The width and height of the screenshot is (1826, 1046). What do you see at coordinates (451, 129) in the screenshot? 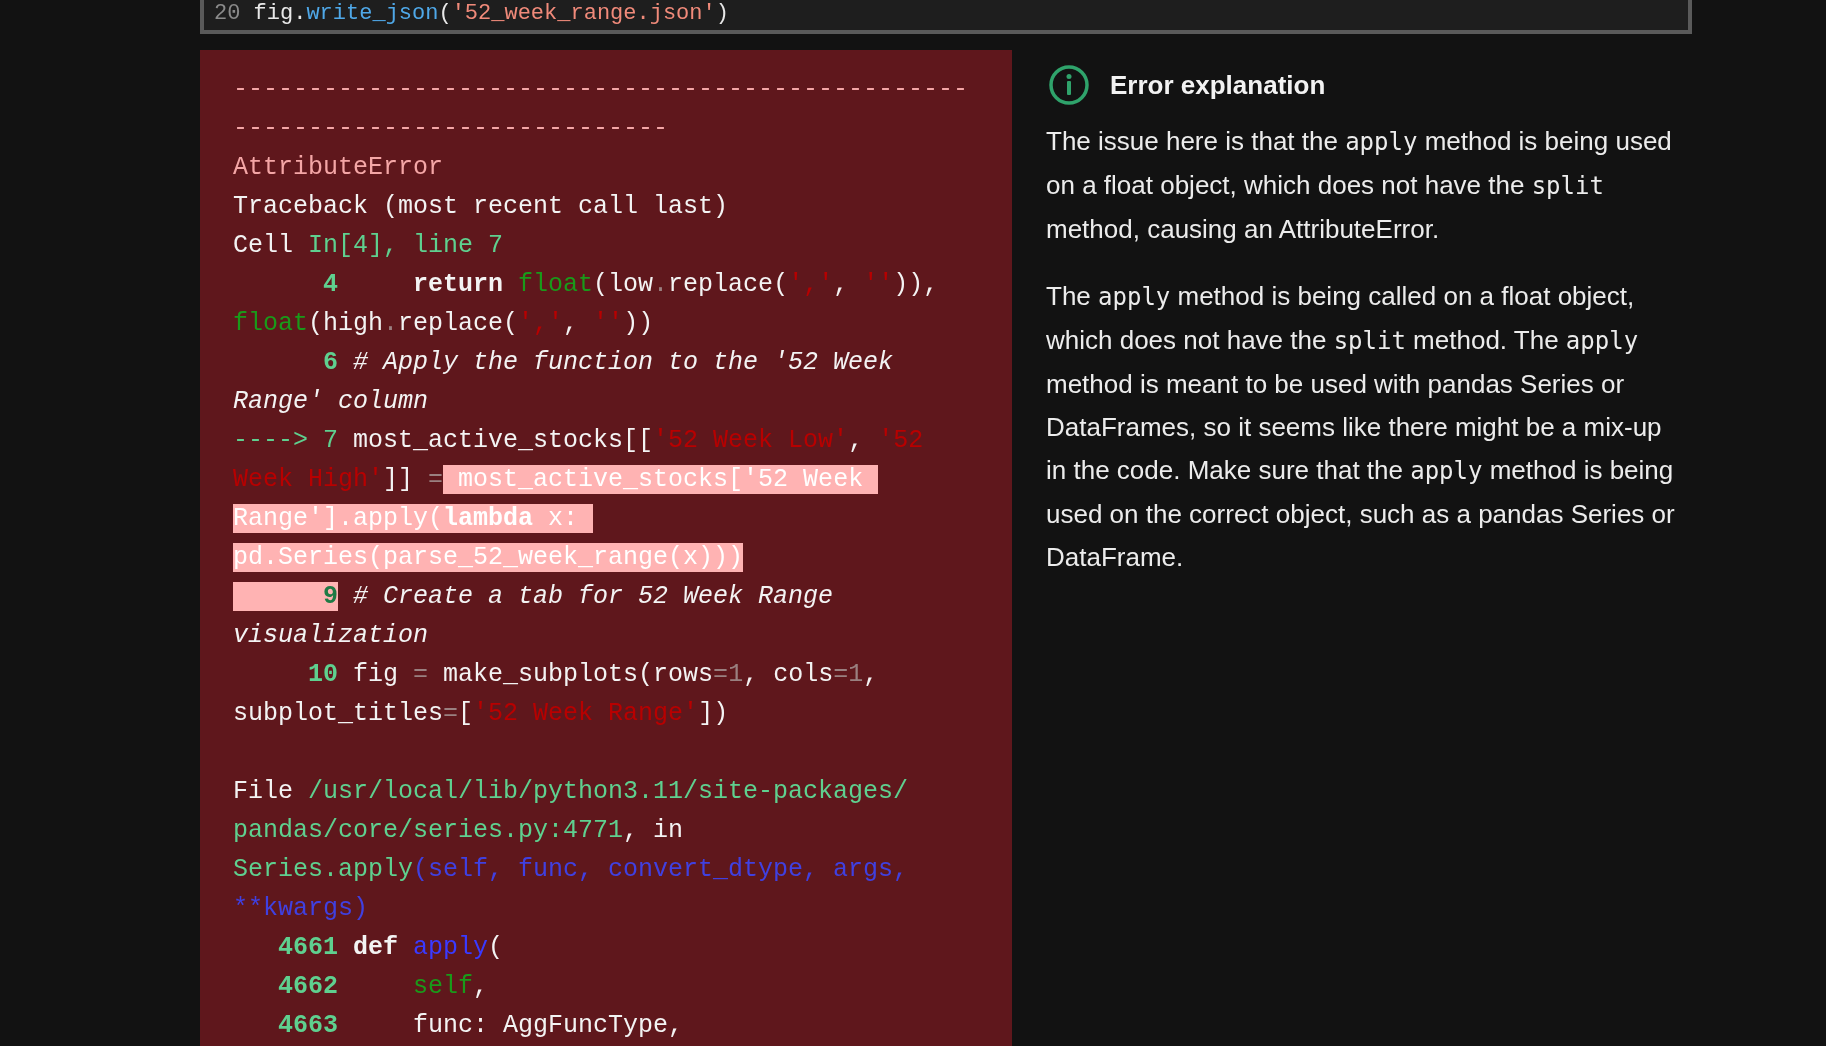
I see `code-line: -----------------------------` at bounding box center [451, 129].